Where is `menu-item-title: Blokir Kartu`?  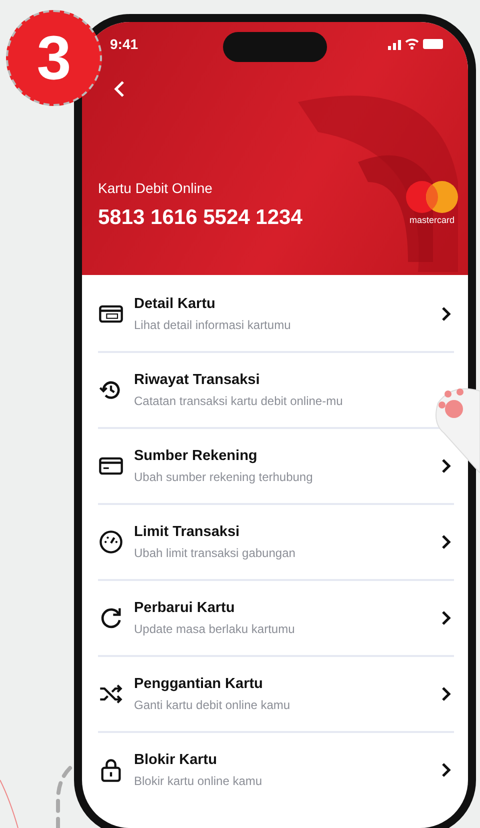
menu-item-title: Blokir Kartu is located at coordinates (281, 760).